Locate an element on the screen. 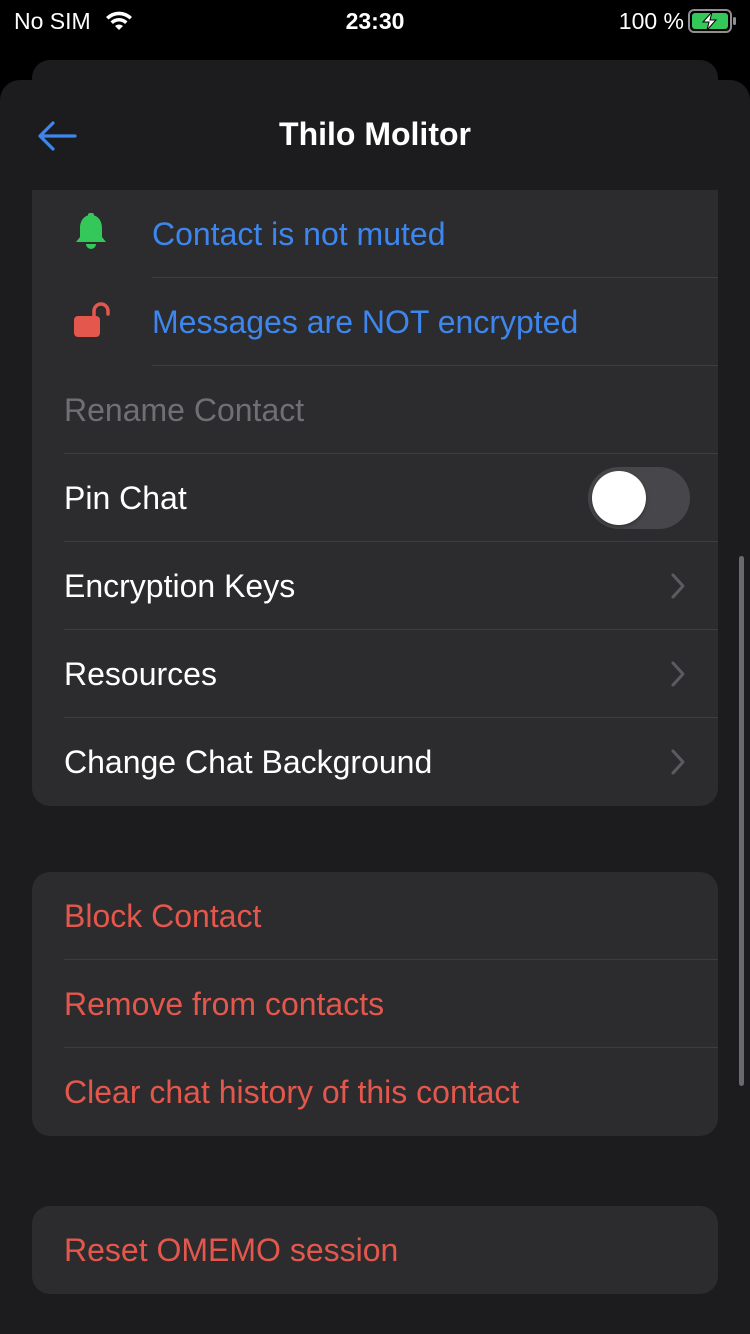 The width and height of the screenshot is (750, 1334). remove-contact-row: Remove from contacts is located at coordinates (375, 1004).